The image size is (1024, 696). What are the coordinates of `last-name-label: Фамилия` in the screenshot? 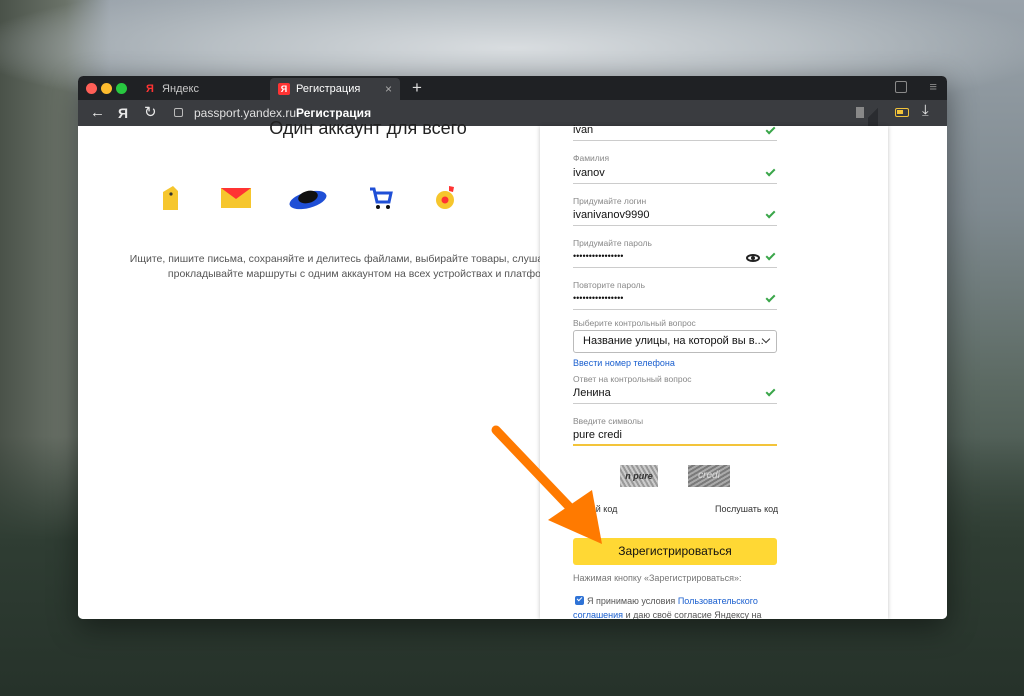 It's located at (591, 158).